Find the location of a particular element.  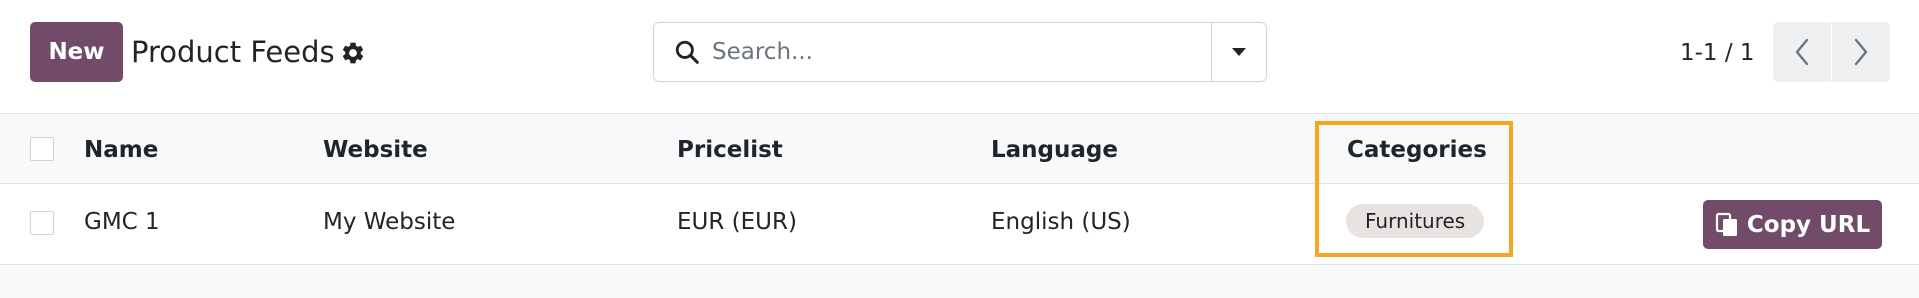

pager-previous-button is located at coordinates (1802, 52).